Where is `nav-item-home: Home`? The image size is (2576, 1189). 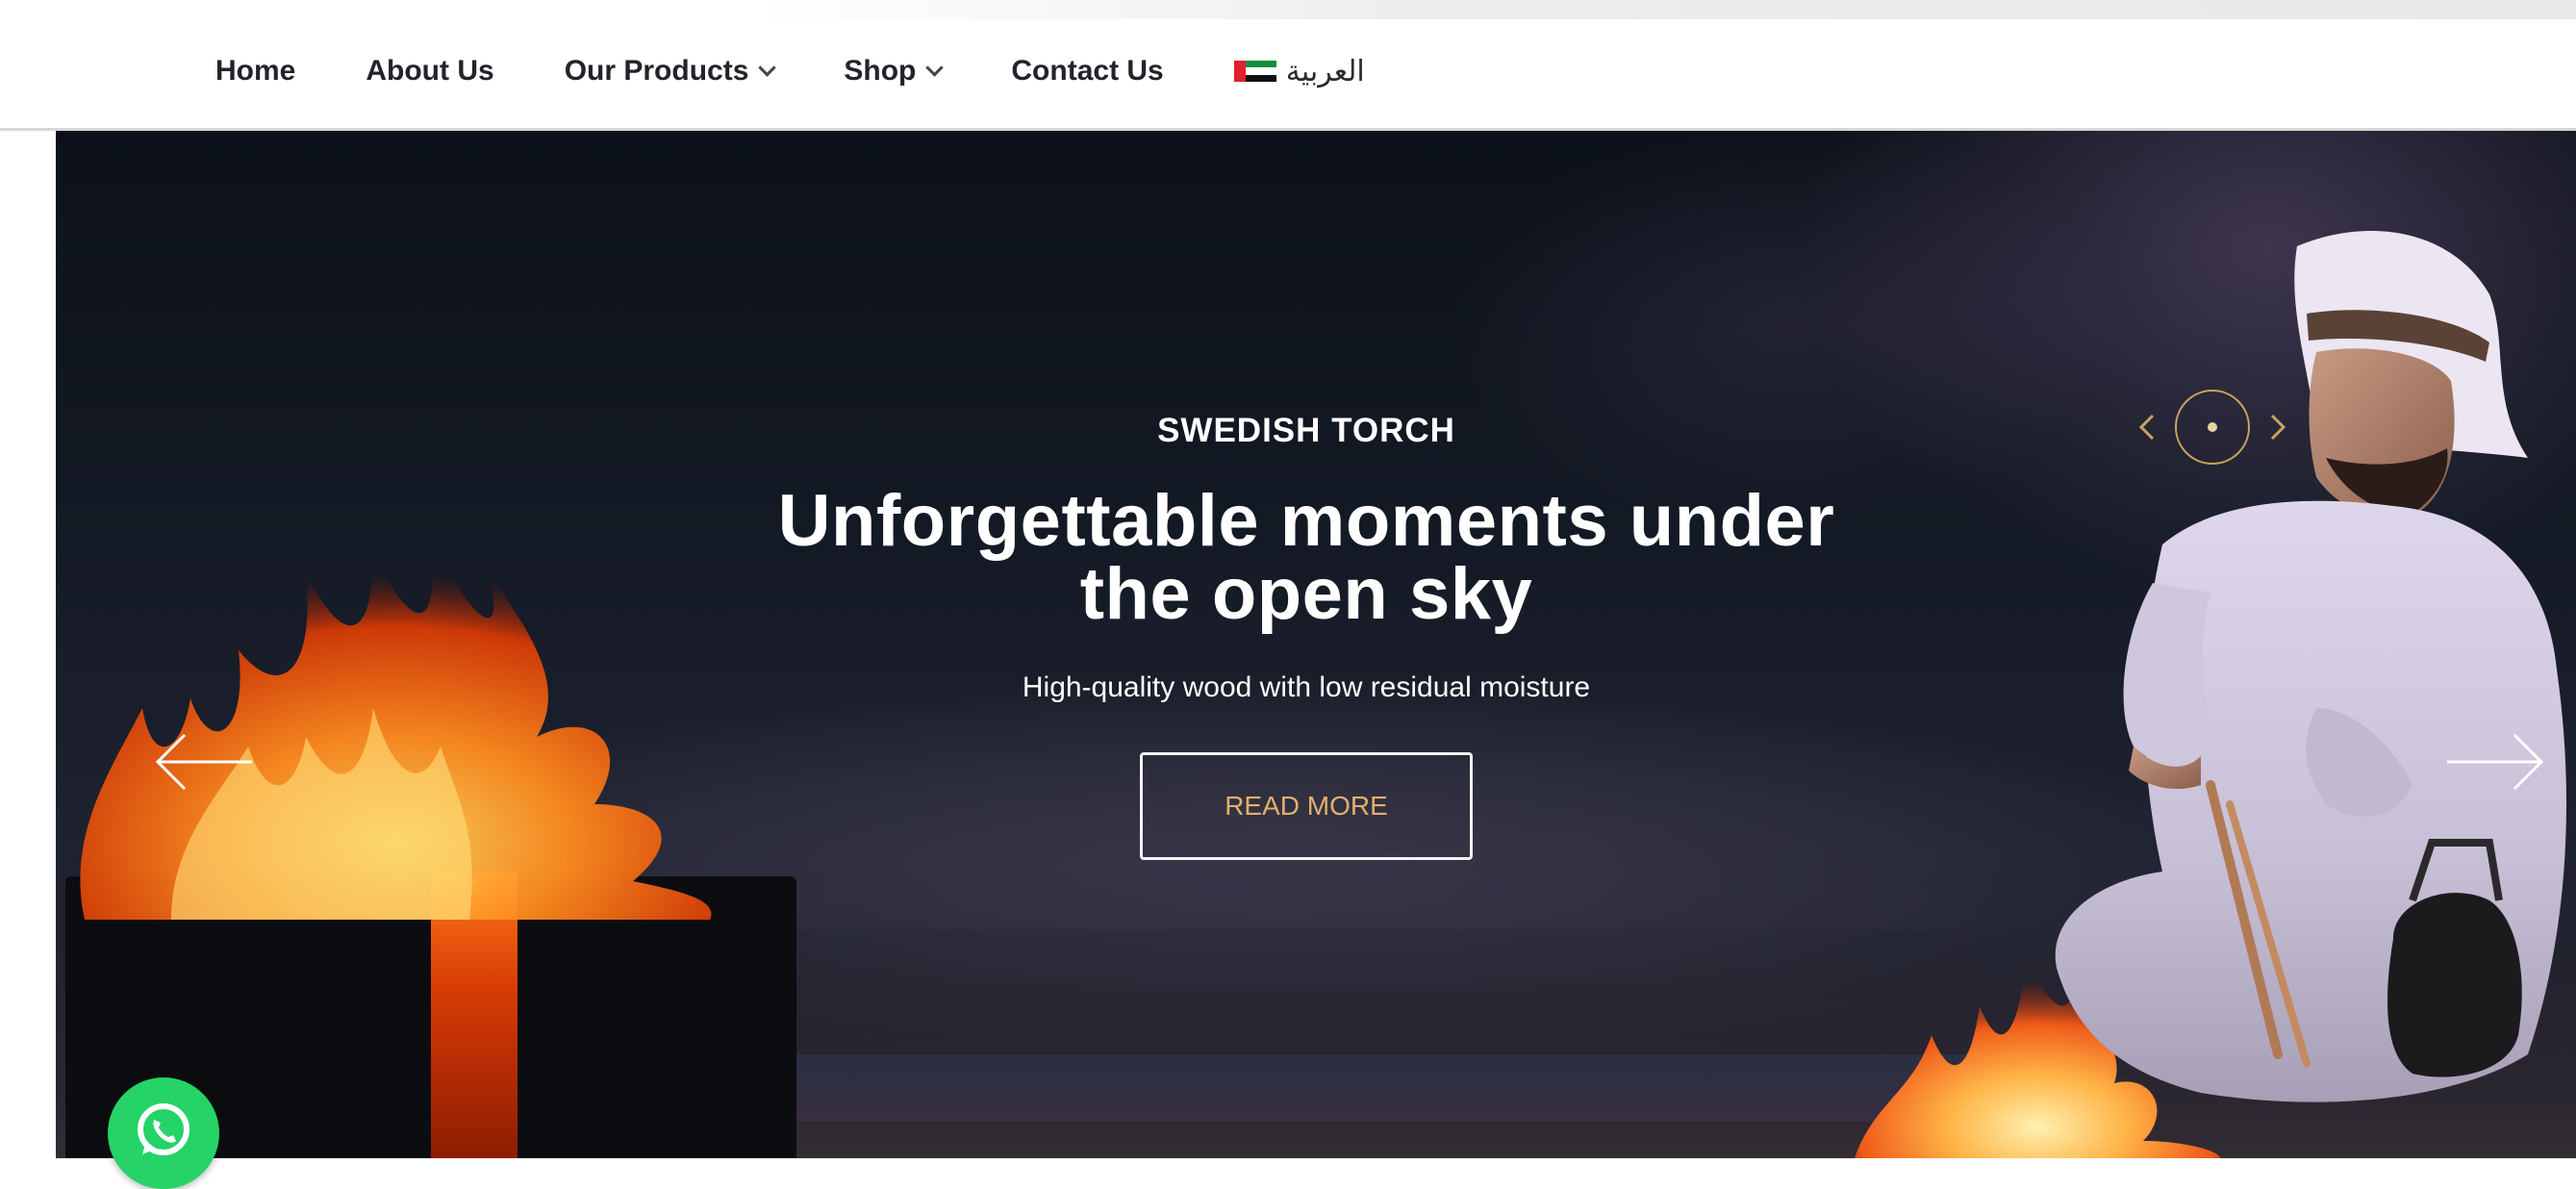
nav-item-home: Home is located at coordinates (255, 71).